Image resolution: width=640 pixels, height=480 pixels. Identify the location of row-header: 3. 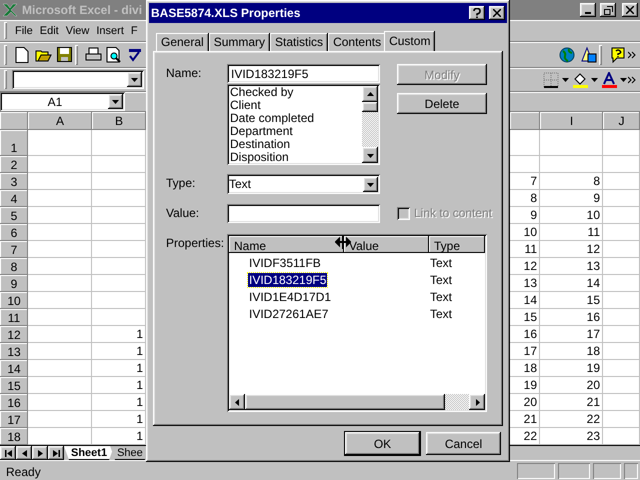
(14, 181).